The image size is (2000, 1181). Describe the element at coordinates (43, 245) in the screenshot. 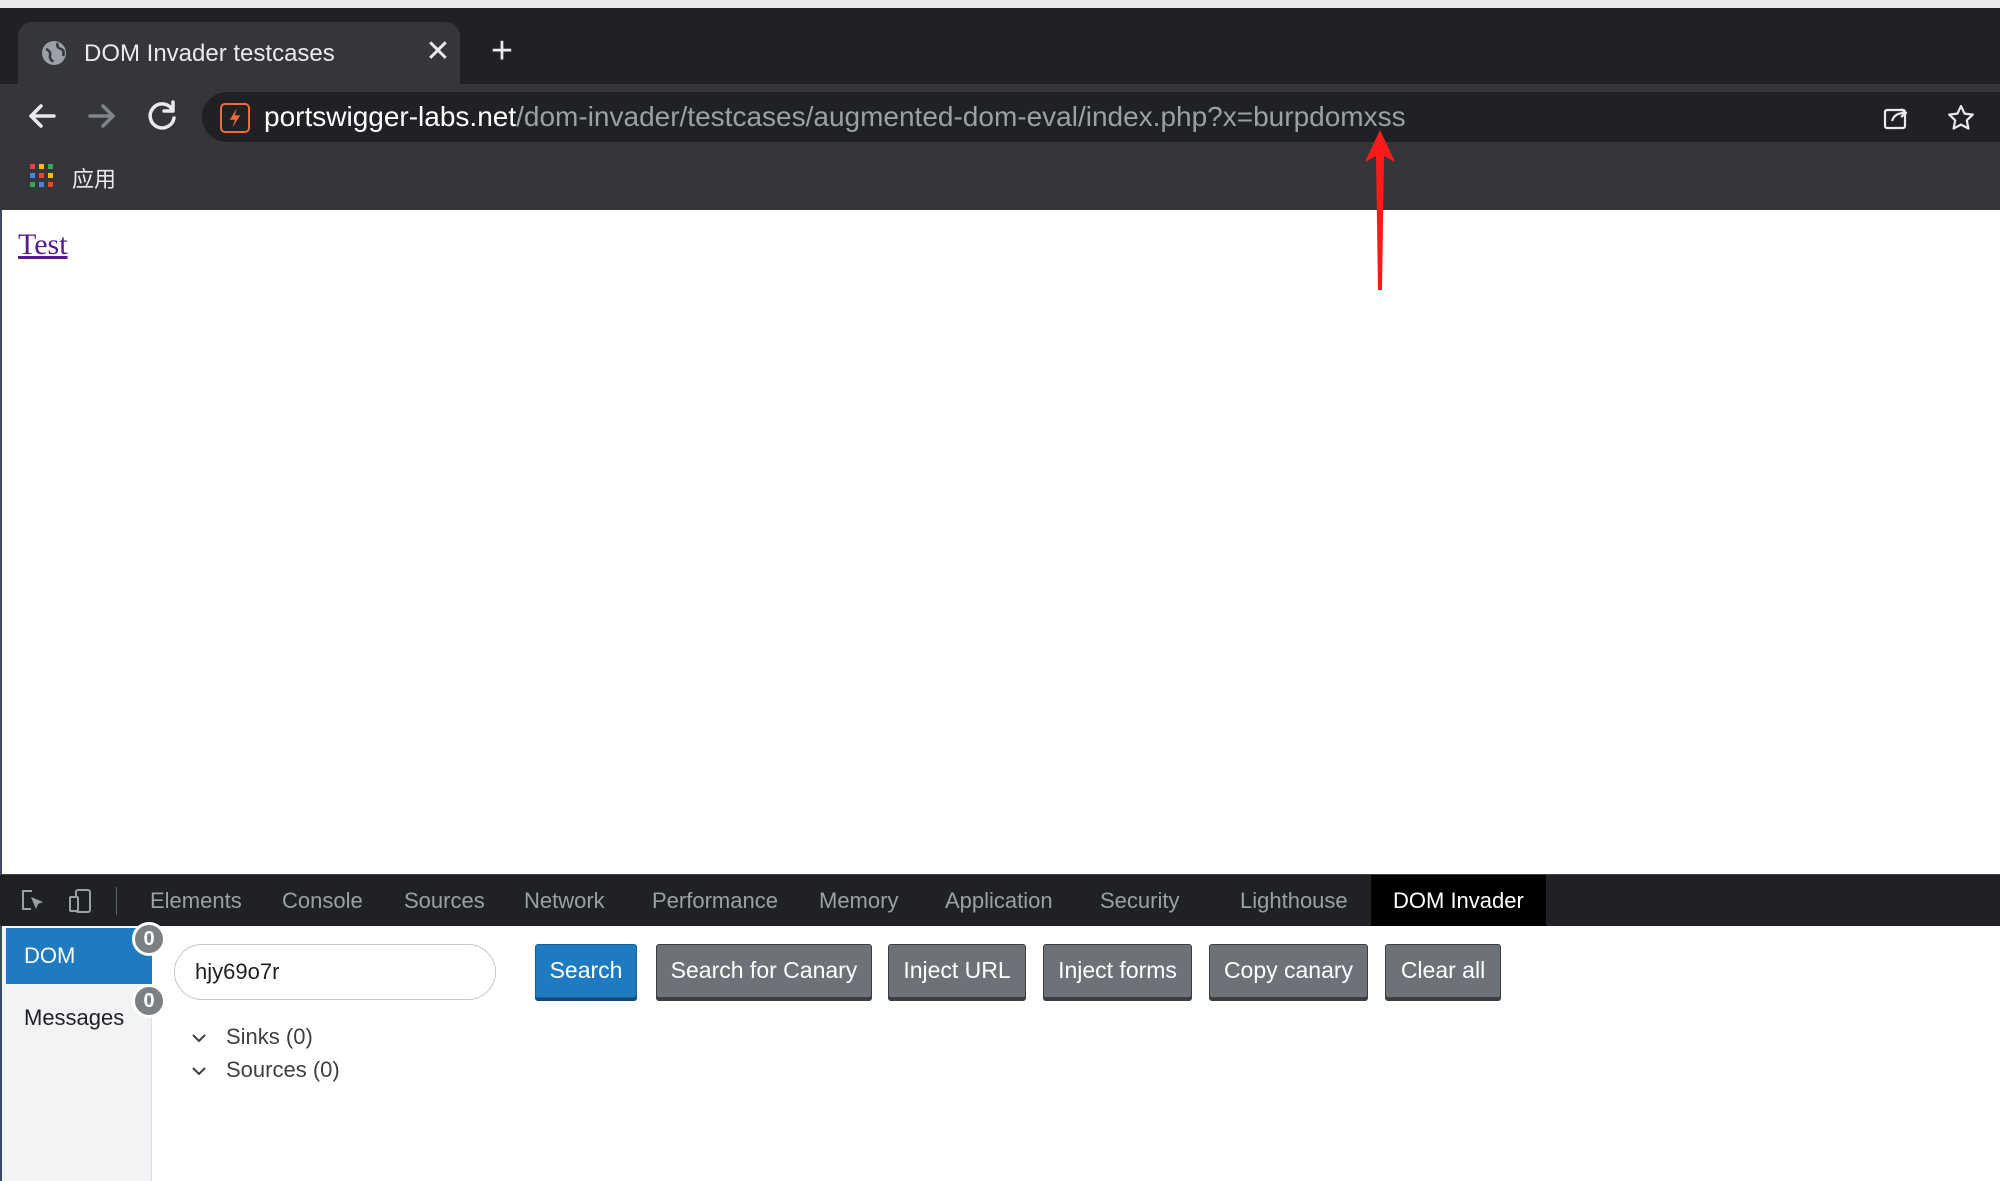

I see `test-link: Test` at that location.